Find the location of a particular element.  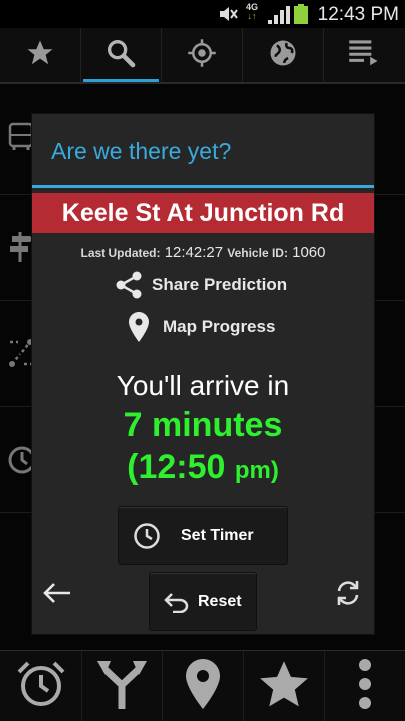

share-prediction-label: Share Prediction is located at coordinates (220, 284).